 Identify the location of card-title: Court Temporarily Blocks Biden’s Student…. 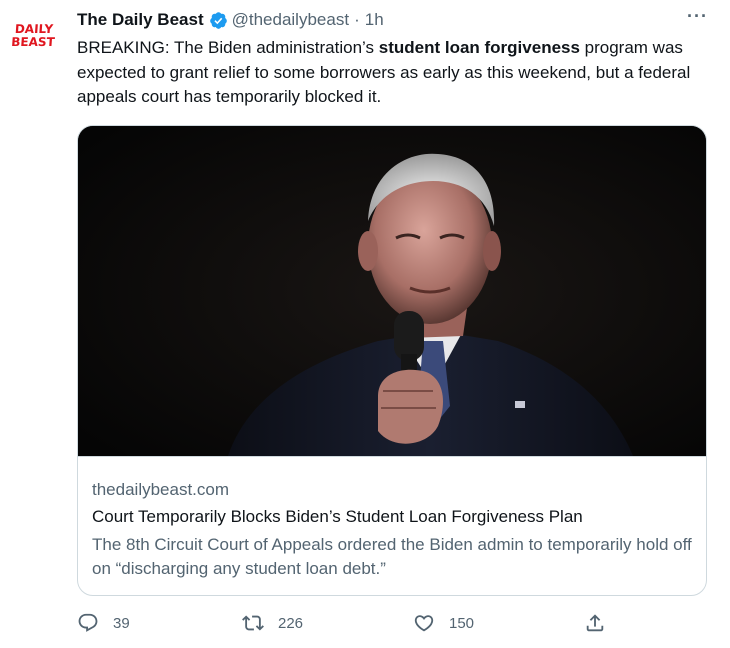
(337, 516).